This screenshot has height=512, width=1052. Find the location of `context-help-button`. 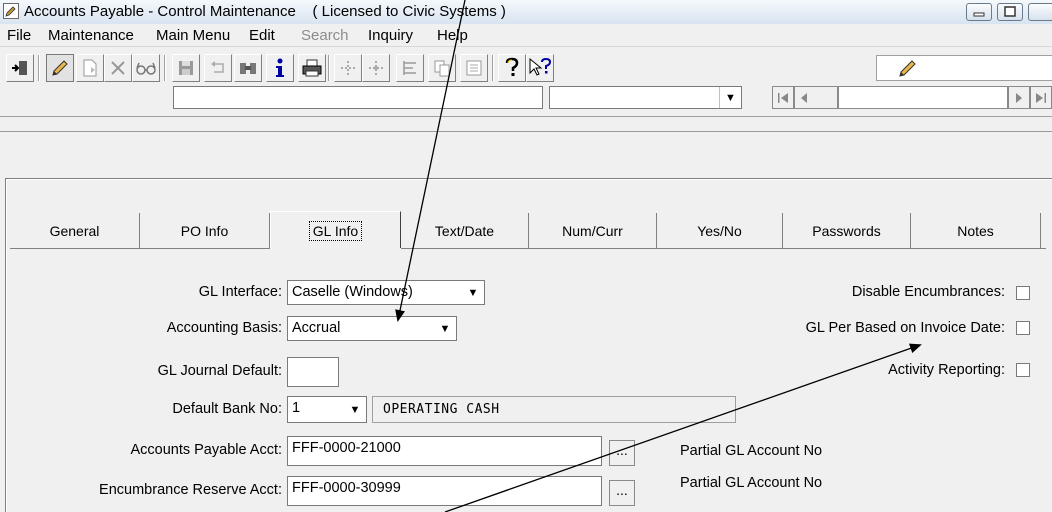

context-help-button is located at coordinates (540, 68).